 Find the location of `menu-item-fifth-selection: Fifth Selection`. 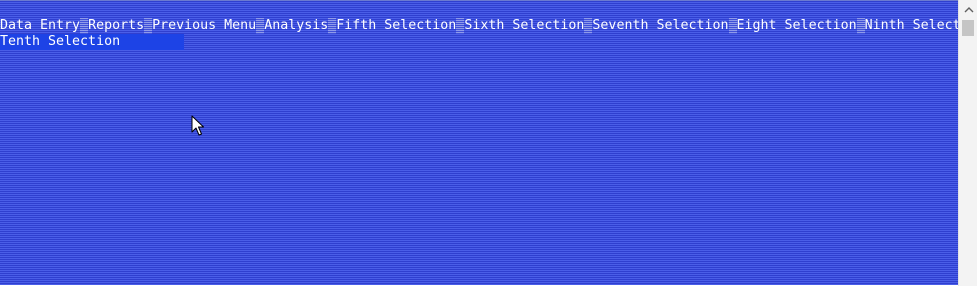

menu-item-fifth-selection: Fifth Selection is located at coordinates (396, 26).